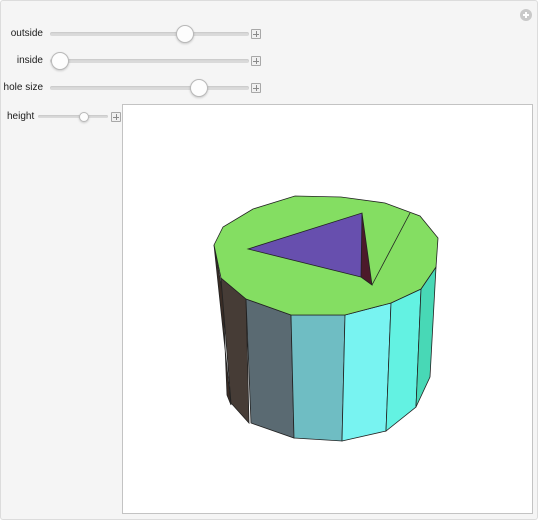 The height and width of the screenshot is (520, 538). What do you see at coordinates (149, 88) in the screenshot?
I see `hole-size-slider` at bounding box center [149, 88].